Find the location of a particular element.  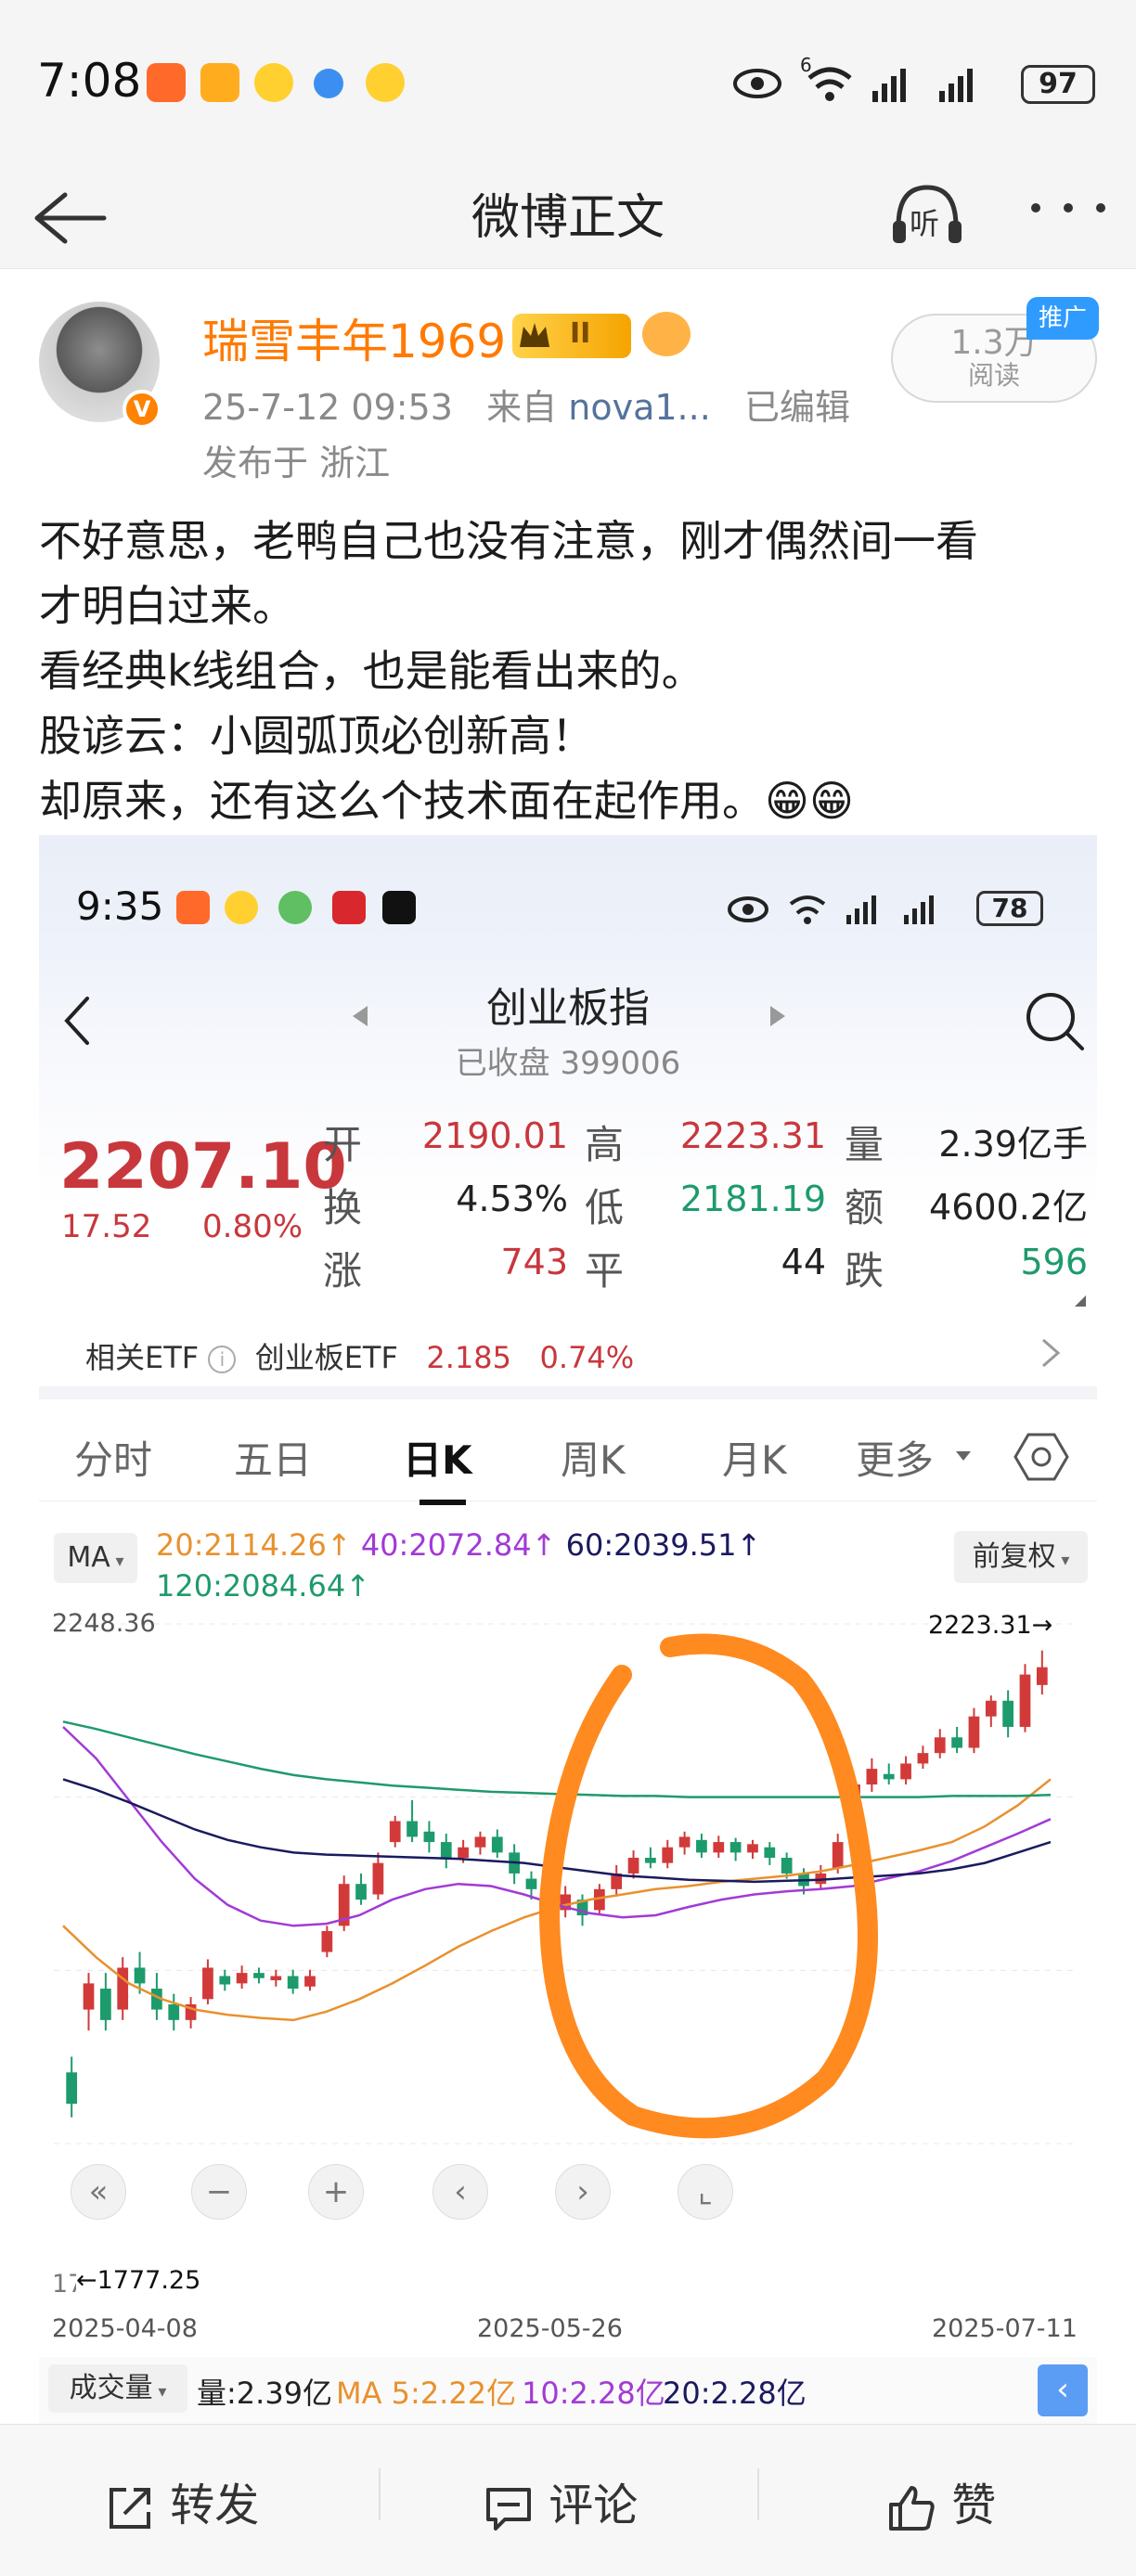

stat-label: 换 is located at coordinates (343, 1207).